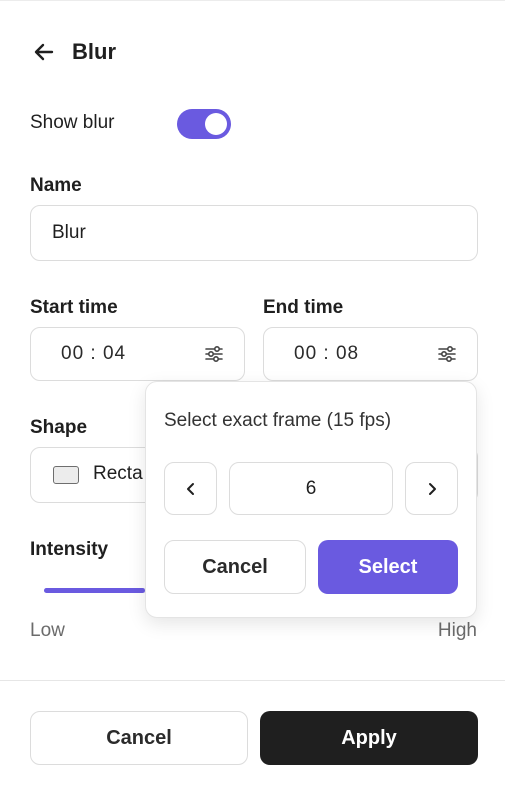 This screenshot has width=505, height=791. What do you see at coordinates (74, 307) in the screenshot?
I see `start-time-label: Start time` at bounding box center [74, 307].